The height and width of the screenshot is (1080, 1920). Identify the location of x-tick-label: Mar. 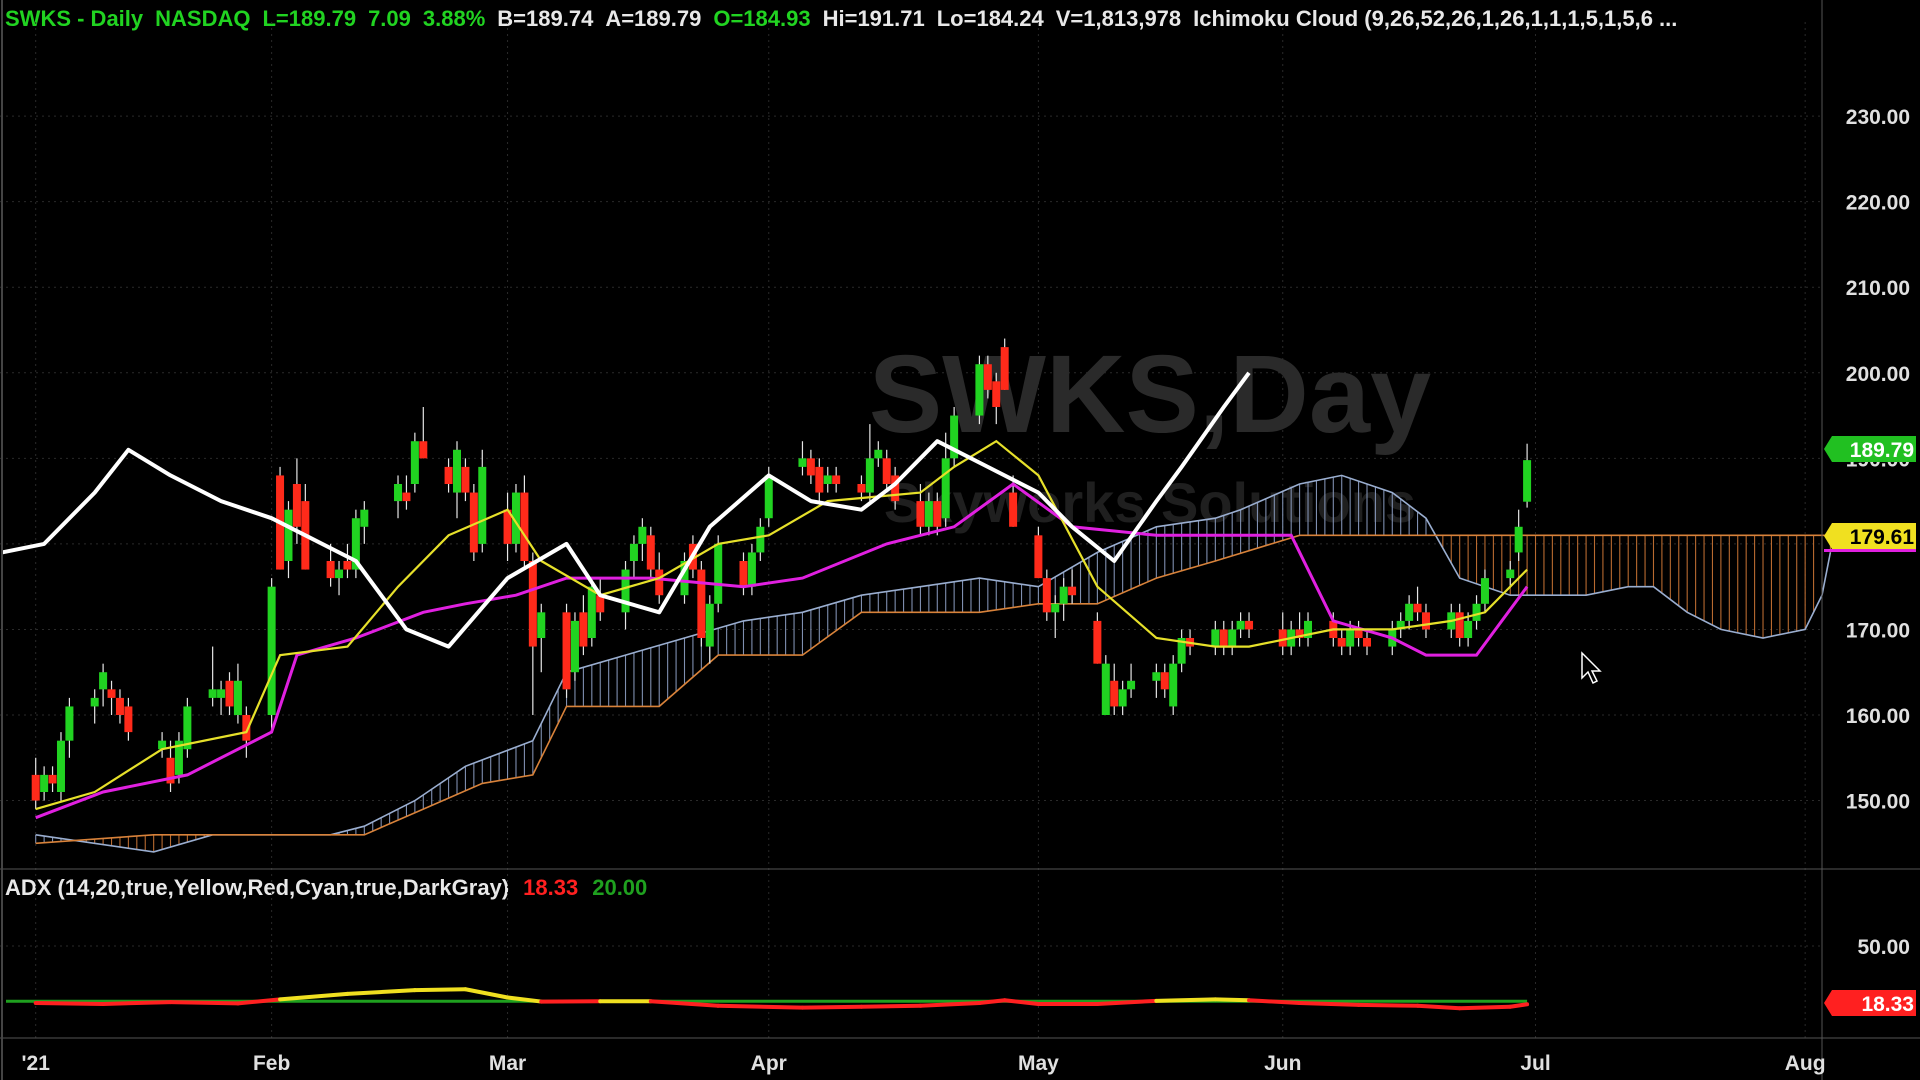
(507, 1063).